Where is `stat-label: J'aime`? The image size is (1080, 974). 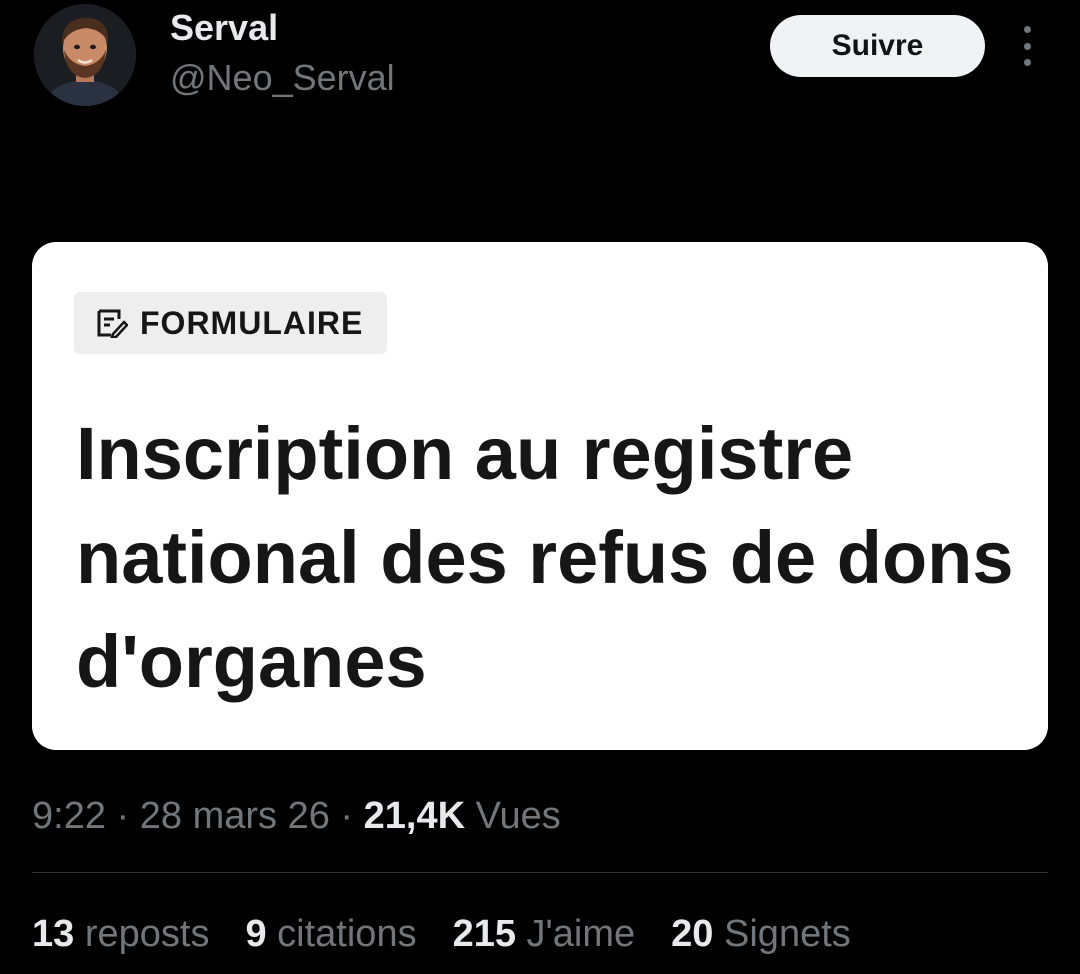
stat-label: J'aime is located at coordinates (581, 934).